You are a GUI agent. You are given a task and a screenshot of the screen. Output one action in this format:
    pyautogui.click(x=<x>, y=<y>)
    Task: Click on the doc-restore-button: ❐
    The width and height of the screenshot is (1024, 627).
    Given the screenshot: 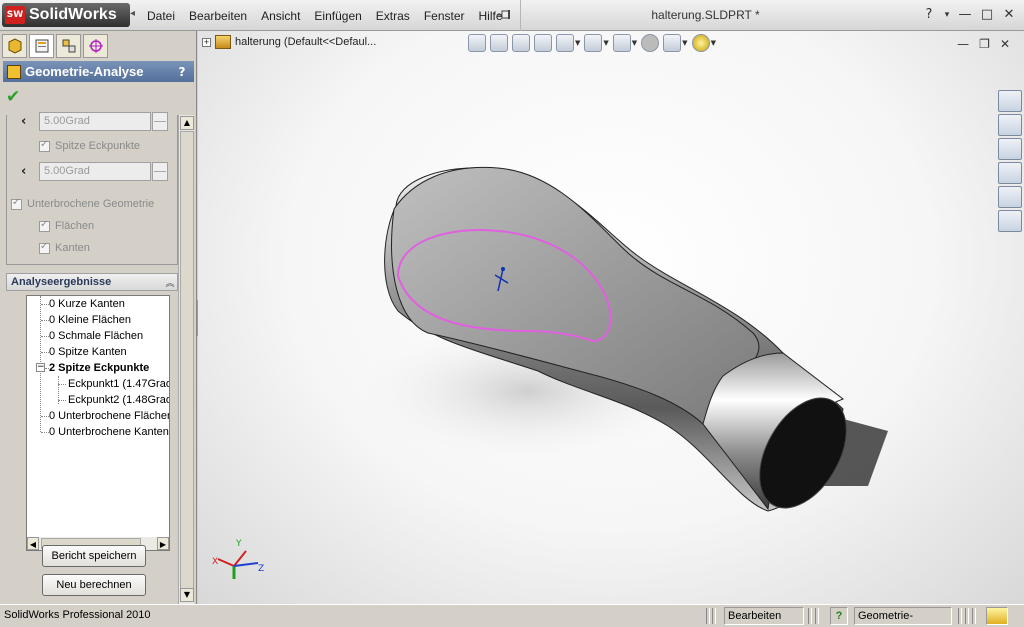 What is the action you would take?
    pyautogui.click(x=984, y=44)
    